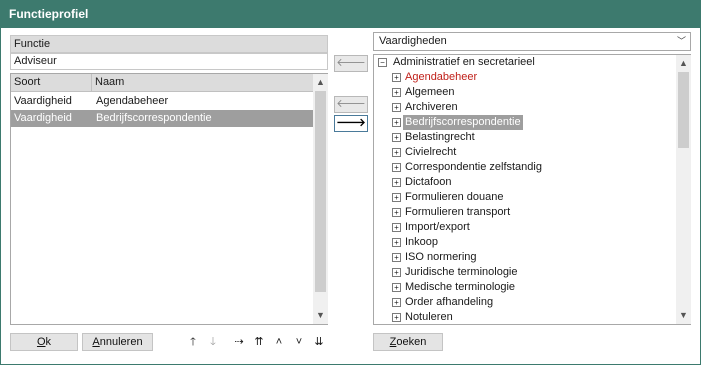 The height and width of the screenshot is (365, 701). What do you see at coordinates (431, 152) in the screenshot?
I see `tree-item-label: Civielrecht` at bounding box center [431, 152].